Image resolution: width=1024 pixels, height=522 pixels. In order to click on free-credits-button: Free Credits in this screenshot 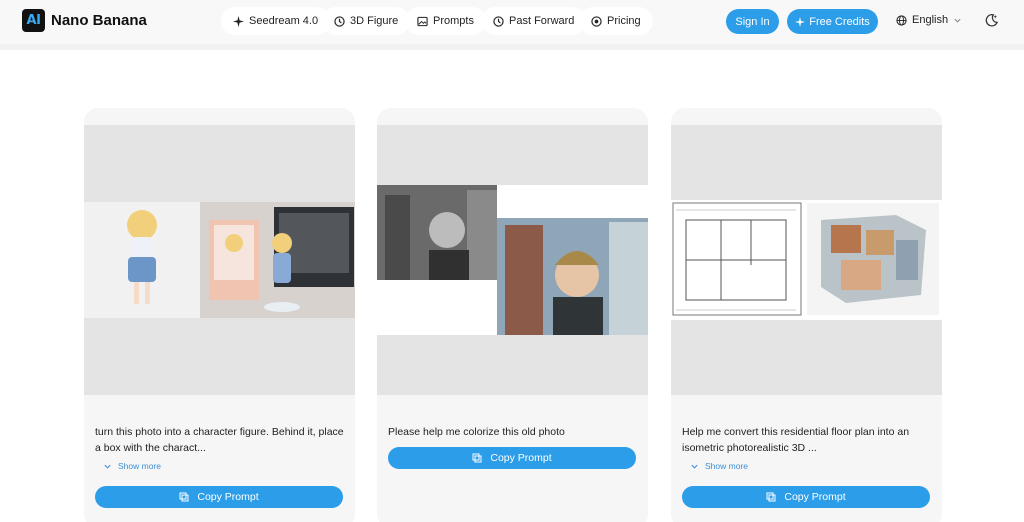, I will do `click(832, 21)`.